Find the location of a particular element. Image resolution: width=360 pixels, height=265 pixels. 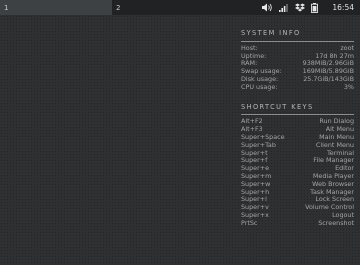

battery-icon is located at coordinates (315, 7).